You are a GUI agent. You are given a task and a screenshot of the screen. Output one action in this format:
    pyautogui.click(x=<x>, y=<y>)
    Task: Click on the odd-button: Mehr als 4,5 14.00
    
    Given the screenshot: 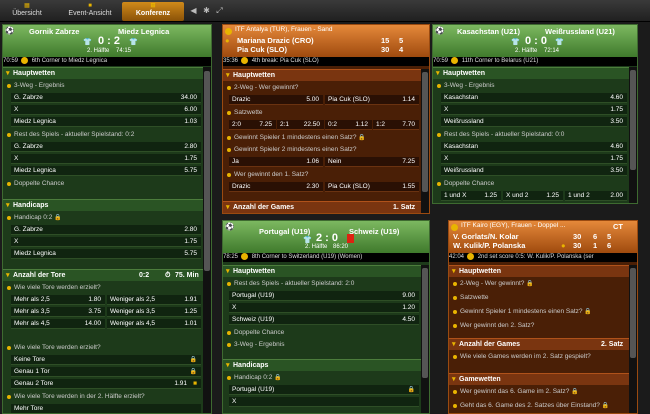 What is the action you would take?
    pyautogui.click(x=58, y=324)
    